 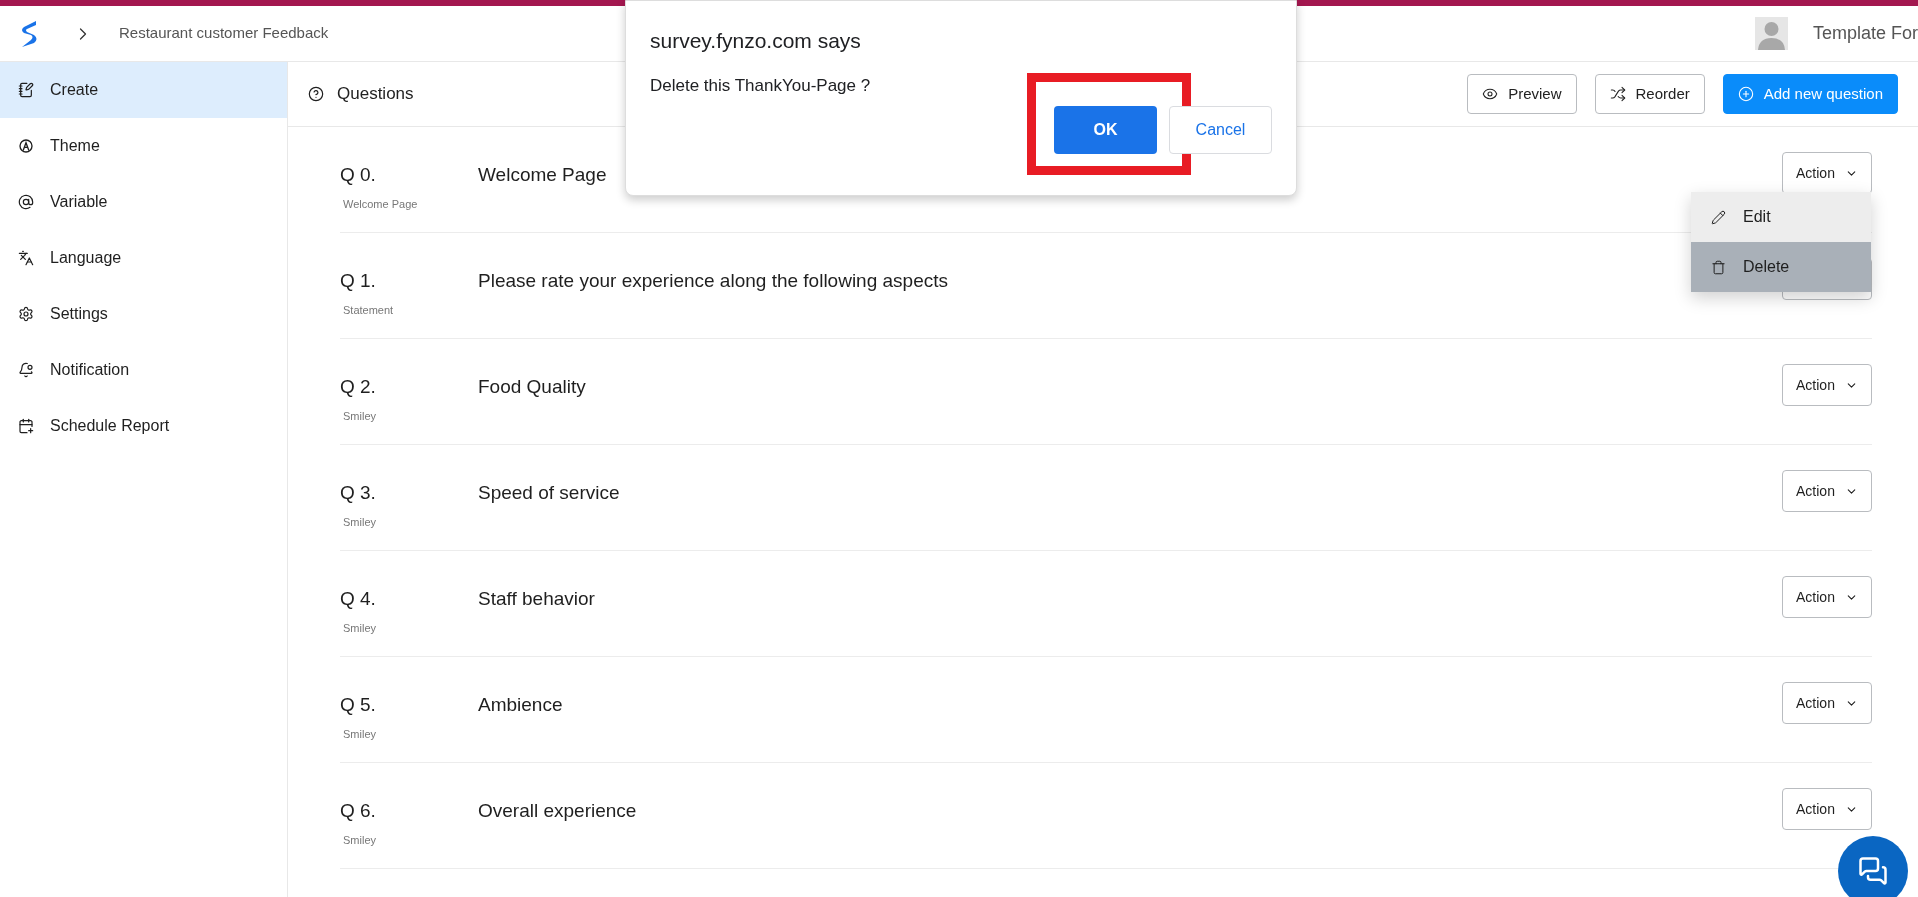 What do you see at coordinates (1718, 267) in the screenshot?
I see `trash-icon` at bounding box center [1718, 267].